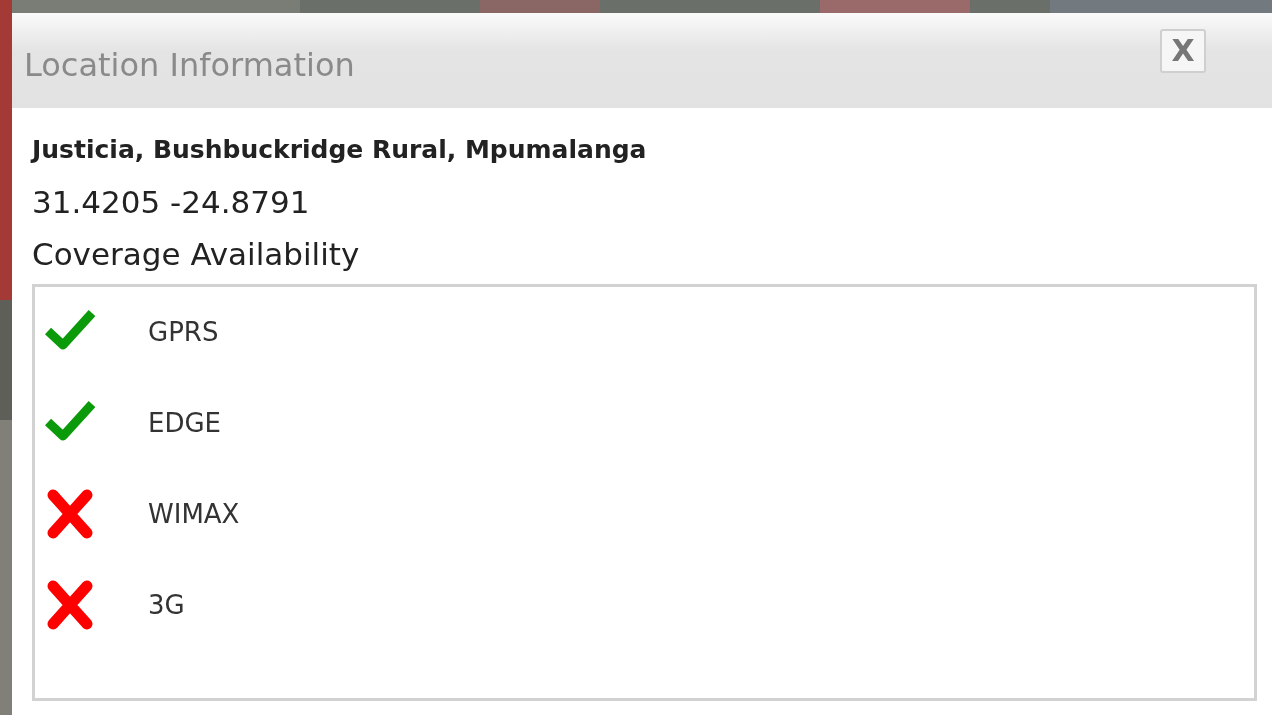 The width and height of the screenshot is (1272, 715). What do you see at coordinates (1183, 51) in the screenshot?
I see `close-button: X` at bounding box center [1183, 51].